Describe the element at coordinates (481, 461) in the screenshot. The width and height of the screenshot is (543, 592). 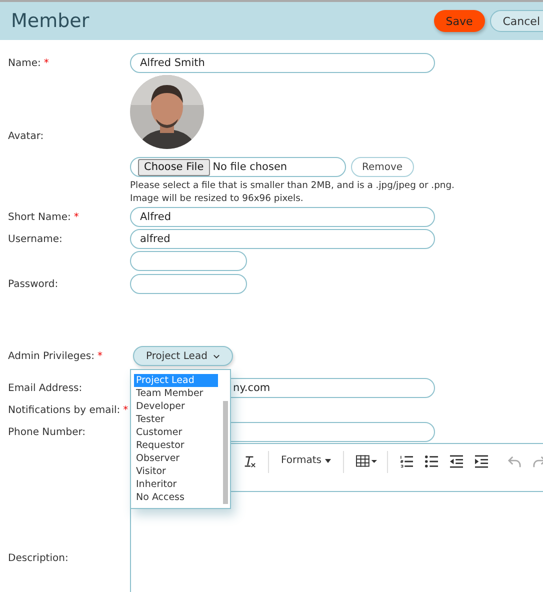
I see `indent-icon` at that location.